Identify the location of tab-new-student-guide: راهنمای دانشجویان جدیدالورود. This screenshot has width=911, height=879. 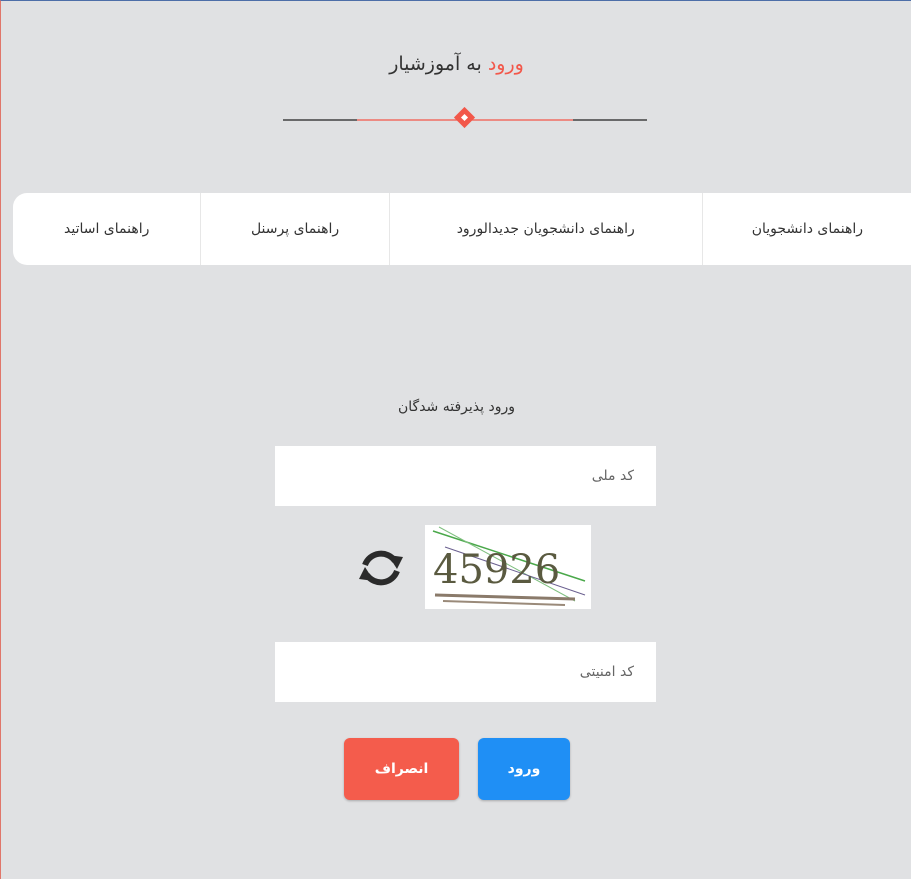
(545, 229).